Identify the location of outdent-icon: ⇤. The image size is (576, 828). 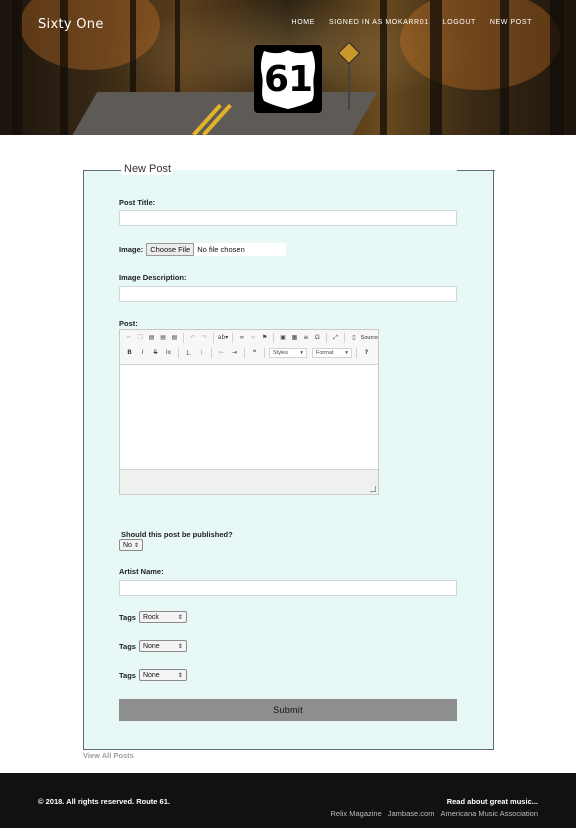
(221, 352).